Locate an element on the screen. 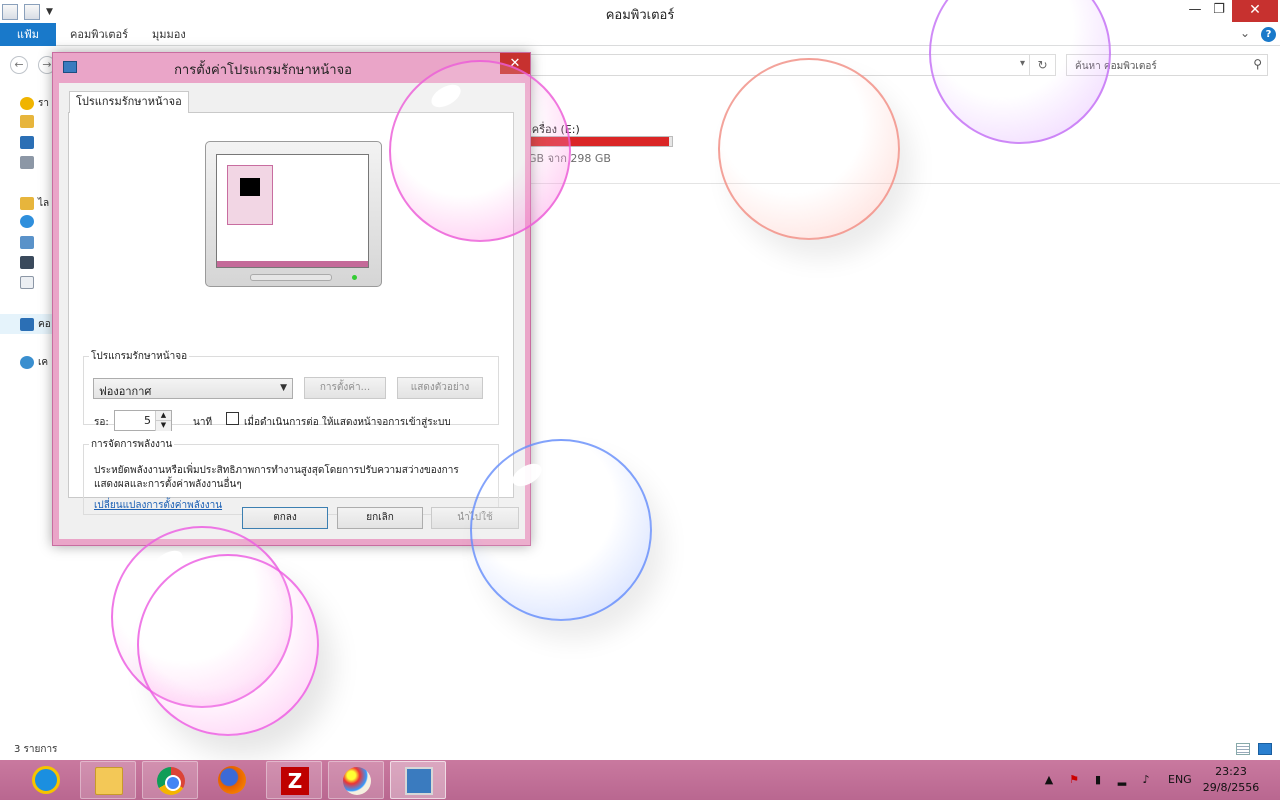  details-view-icon is located at coordinates (1243, 749).